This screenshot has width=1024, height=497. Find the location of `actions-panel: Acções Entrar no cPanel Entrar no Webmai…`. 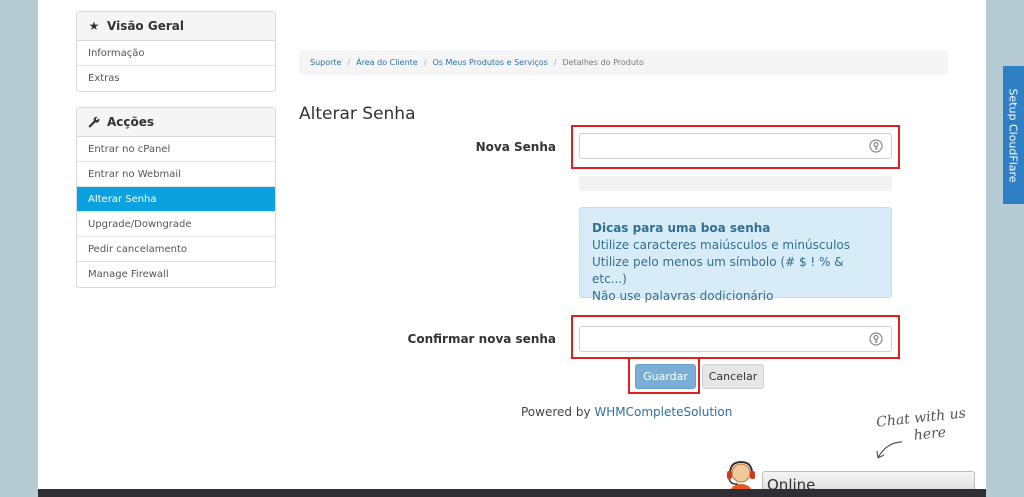

actions-panel: Acções Entrar no cPanel Entrar no Webmai… is located at coordinates (176, 197).